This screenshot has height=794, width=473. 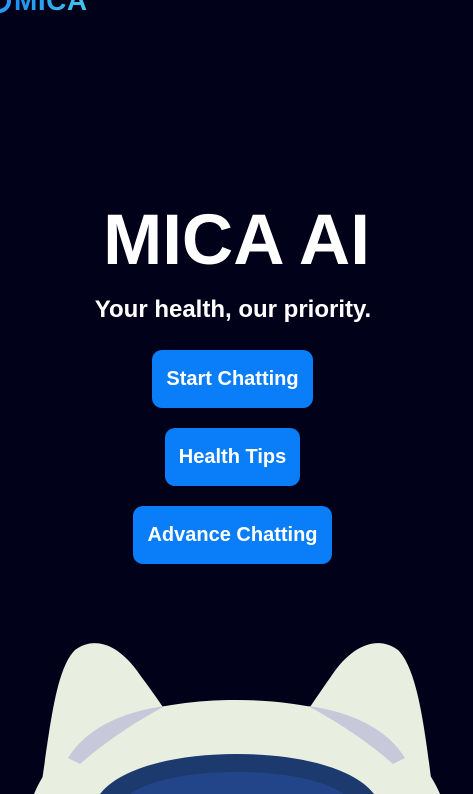 What do you see at coordinates (233, 309) in the screenshot?
I see `hero-tagline: Your health, our priority.` at bounding box center [233, 309].